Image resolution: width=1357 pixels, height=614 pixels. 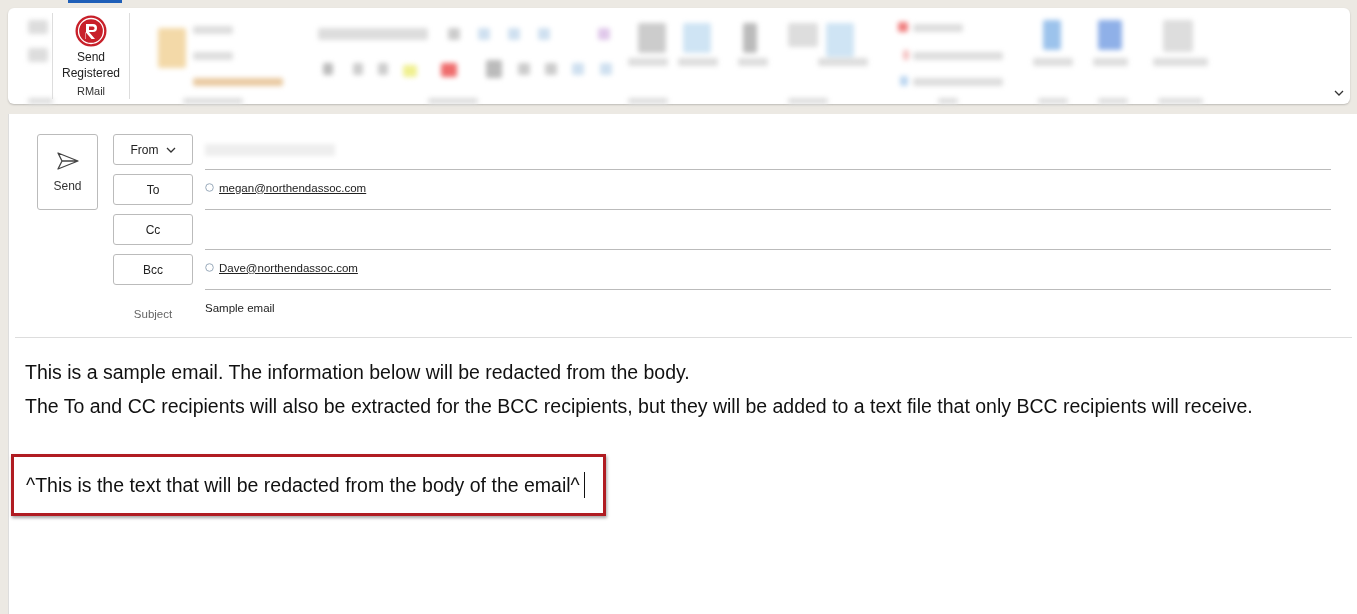 I want to click on send-button: Send, so click(x=67, y=172).